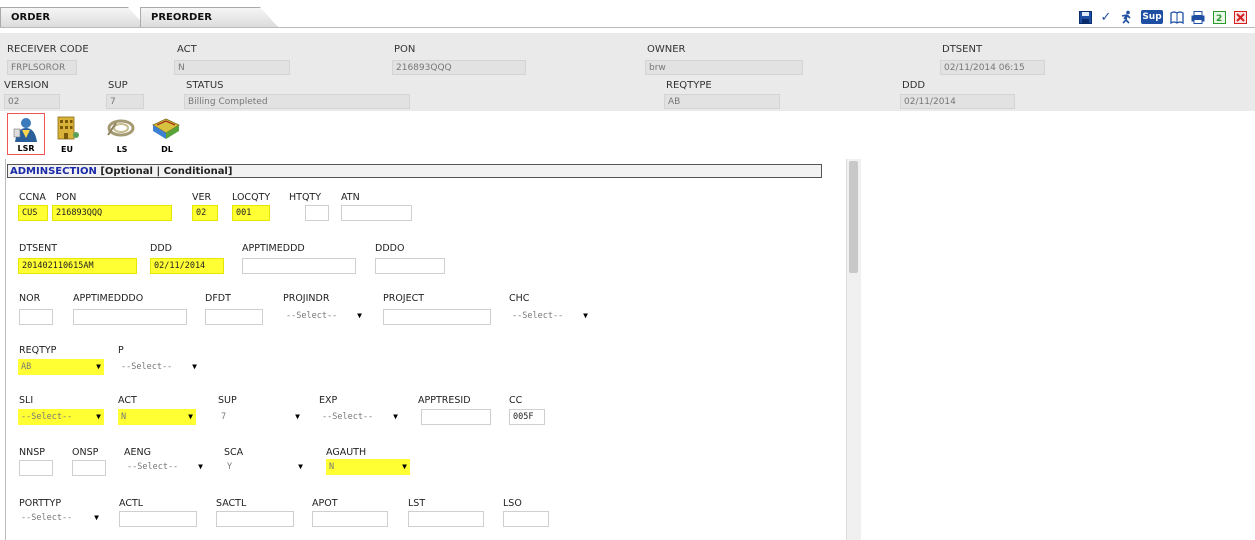 This screenshot has width=1255, height=540. What do you see at coordinates (527, 417) in the screenshot?
I see `cc-input: 005F` at bounding box center [527, 417].